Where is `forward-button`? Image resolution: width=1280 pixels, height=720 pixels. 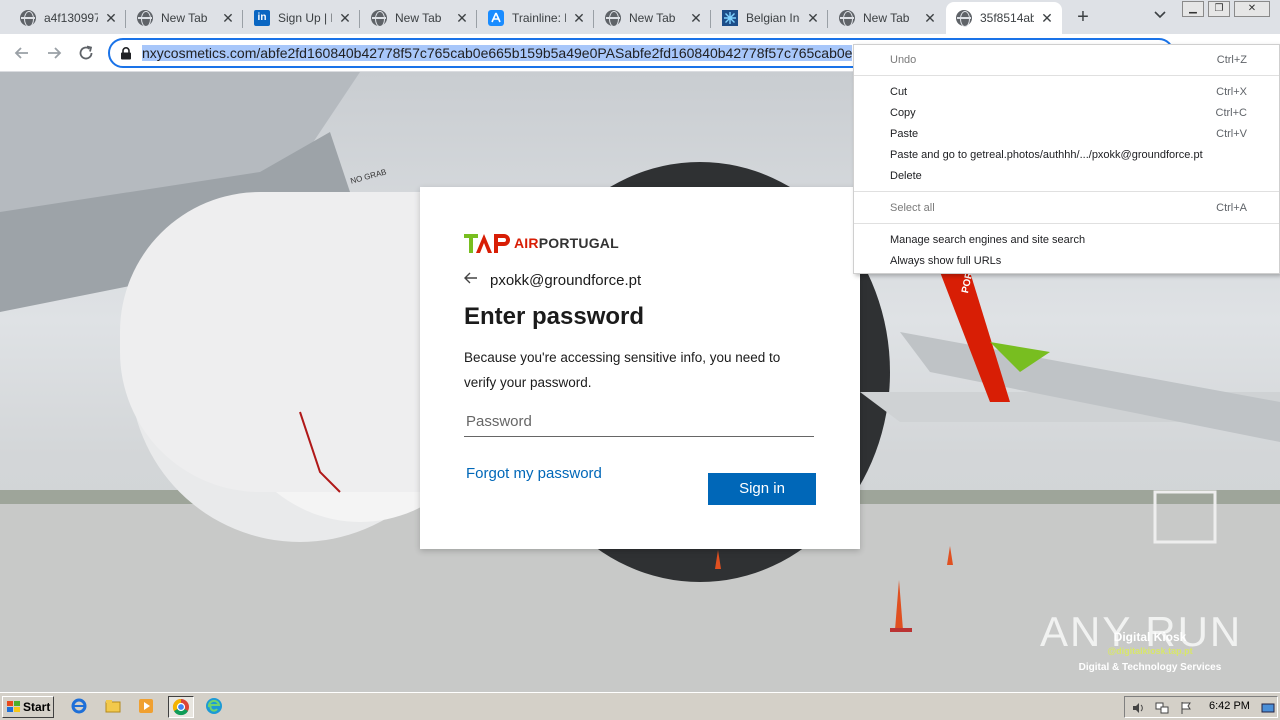
forward-button is located at coordinates (54, 53).